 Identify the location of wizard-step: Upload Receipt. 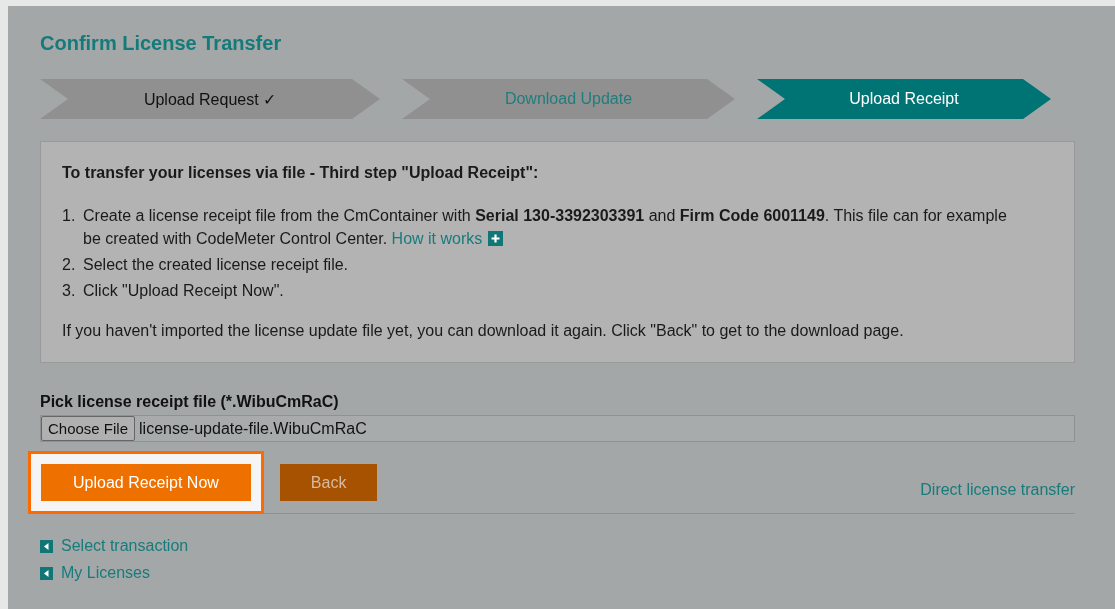
(904, 99).